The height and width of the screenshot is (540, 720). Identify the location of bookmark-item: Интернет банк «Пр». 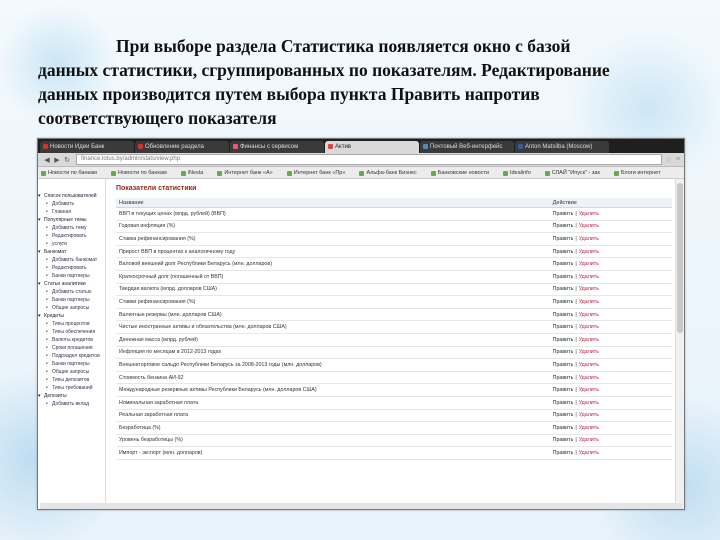
(315, 173).